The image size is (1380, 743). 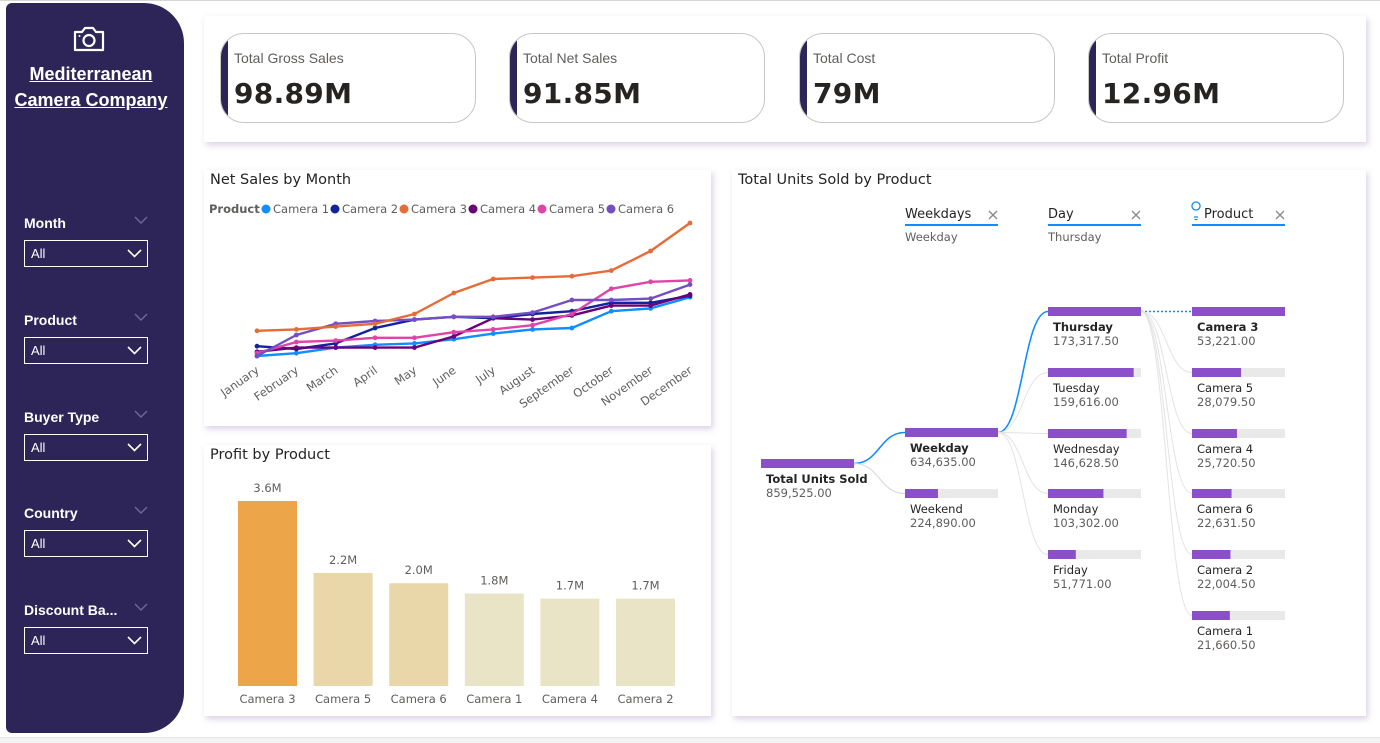 What do you see at coordinates (1094, 449) in the screenshot?
I see `tree-node: Wednesday146,628.50` at bounding box center [1094, 449].